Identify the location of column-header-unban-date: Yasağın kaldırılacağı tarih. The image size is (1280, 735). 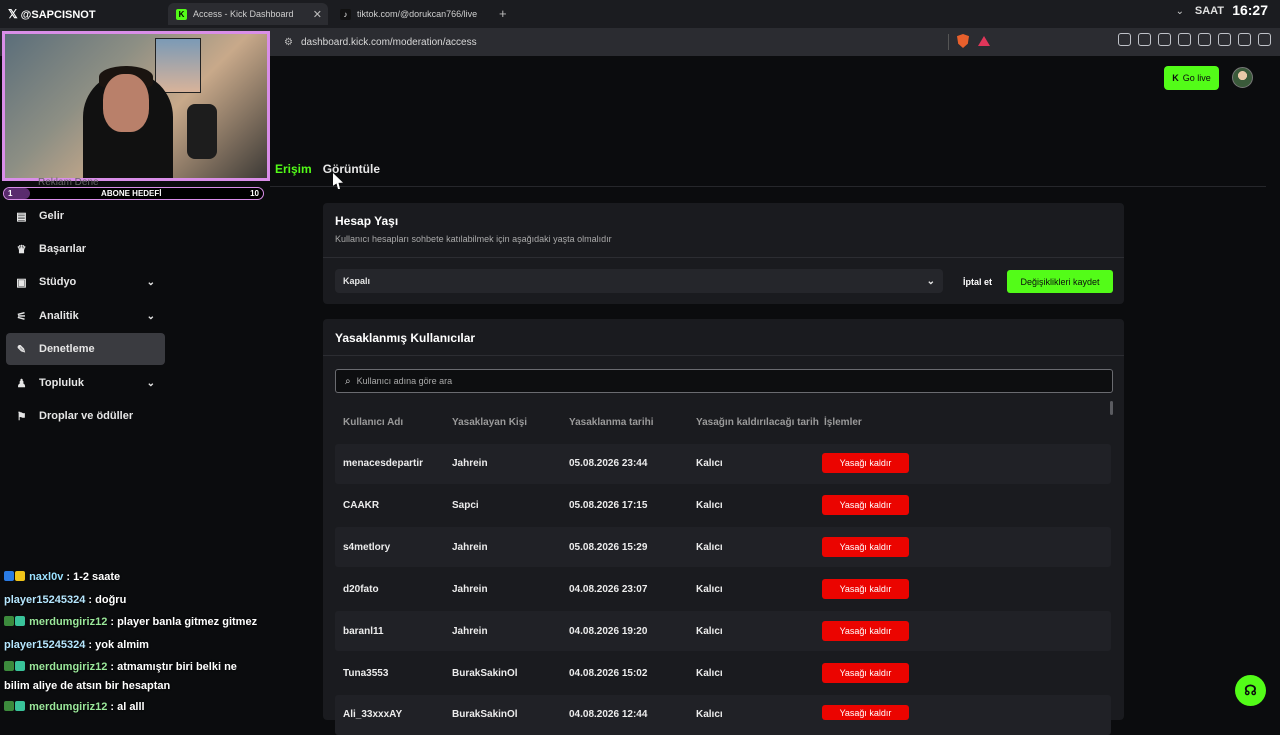
(757, 422).